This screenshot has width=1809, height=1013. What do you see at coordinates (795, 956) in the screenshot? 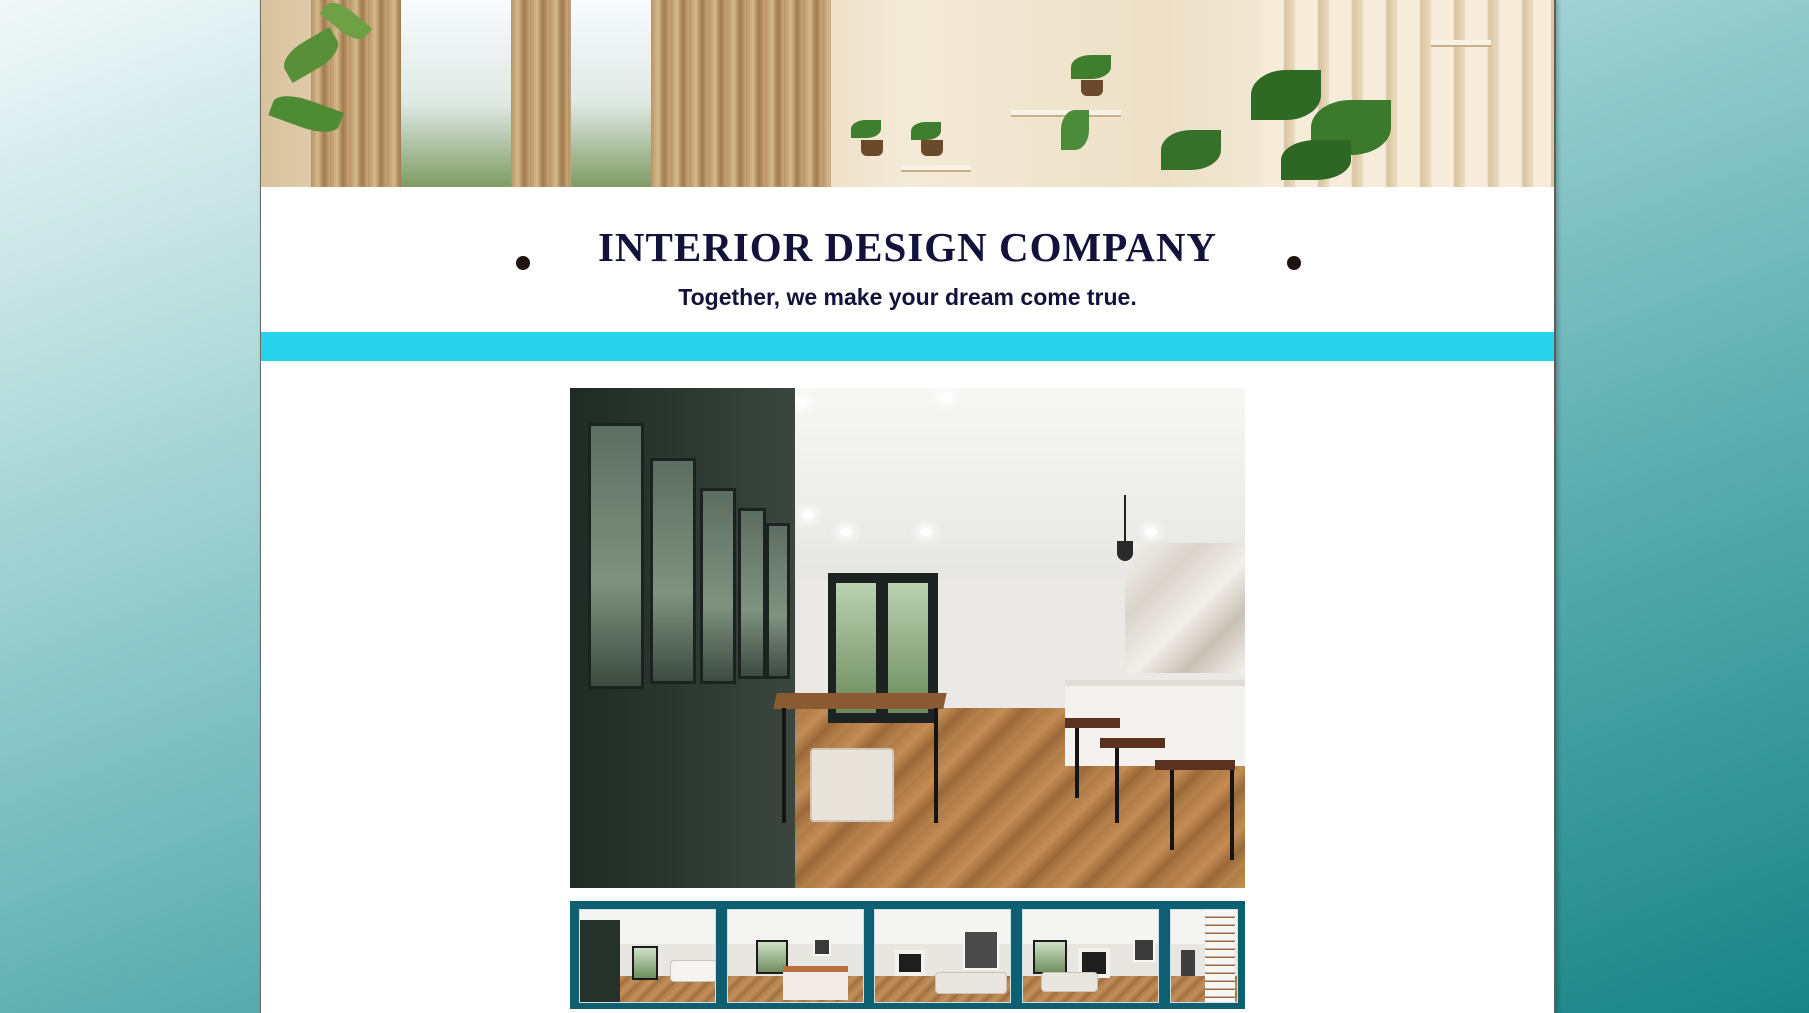
I see `thumbnail-bedroom` at bounding box center [795, 956].